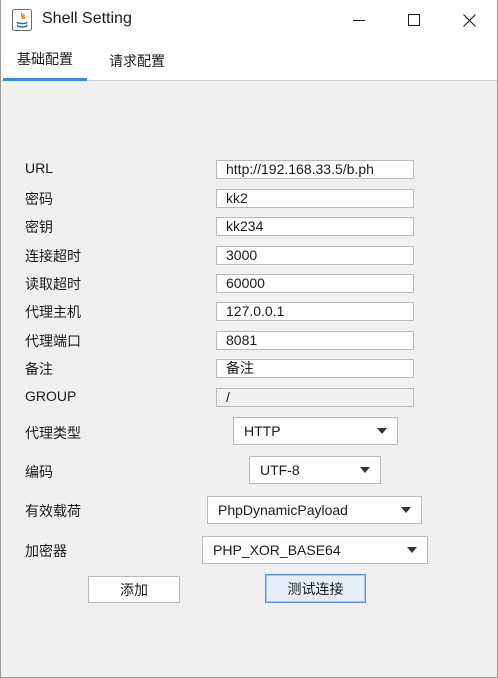 The height and width of the screenshot is (678, 498). I want to click on secret-key-label: 密钥, so click(39, 227).